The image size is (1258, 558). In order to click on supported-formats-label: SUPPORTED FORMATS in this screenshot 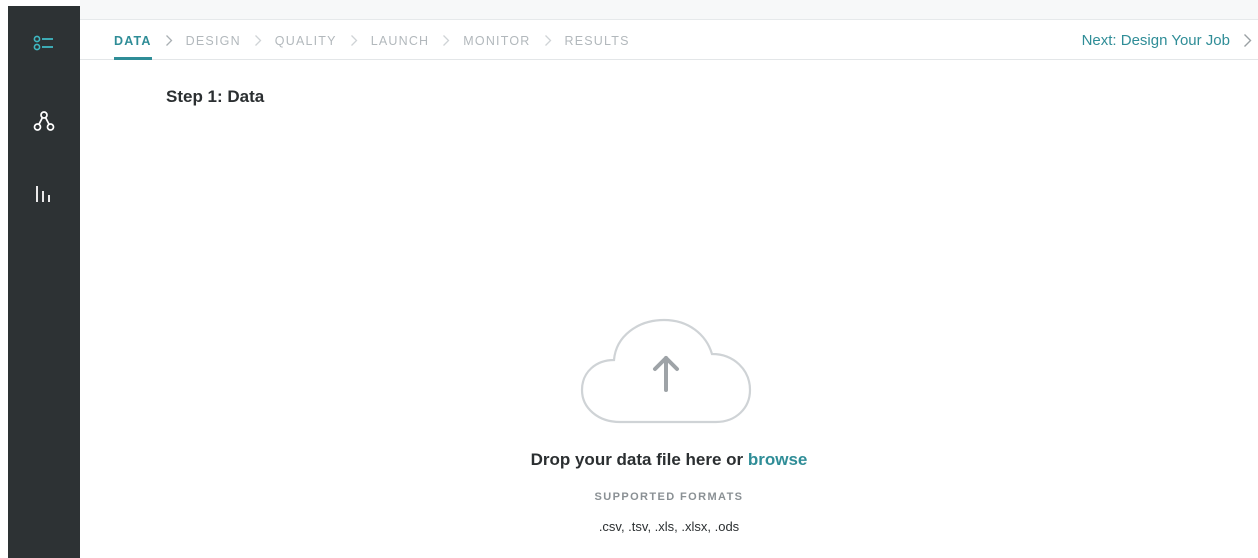, I will do `click(669, 497)`.